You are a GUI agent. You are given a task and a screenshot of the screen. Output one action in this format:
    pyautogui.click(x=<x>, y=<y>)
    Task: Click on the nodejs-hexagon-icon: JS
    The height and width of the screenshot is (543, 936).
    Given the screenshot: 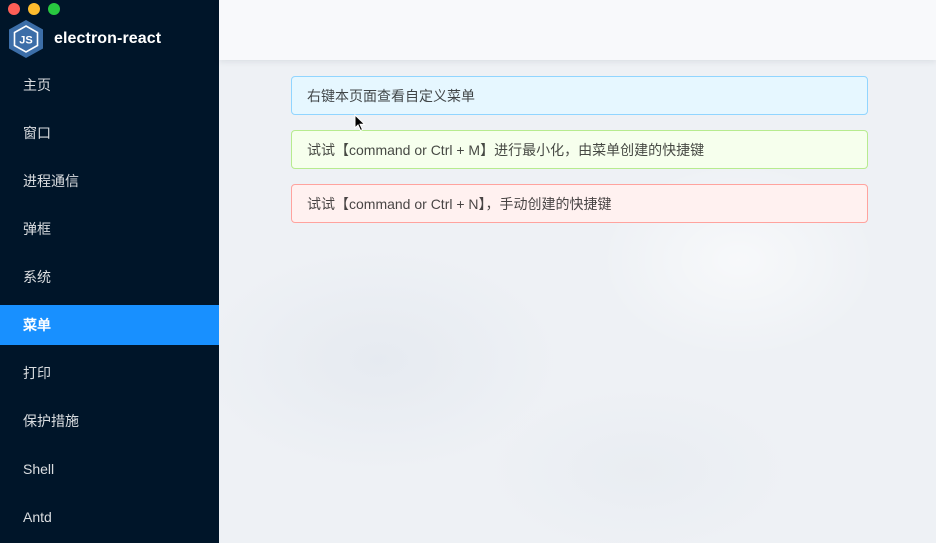 What is the action you would take?
    pyautogui.click(x=26, y=39)
    